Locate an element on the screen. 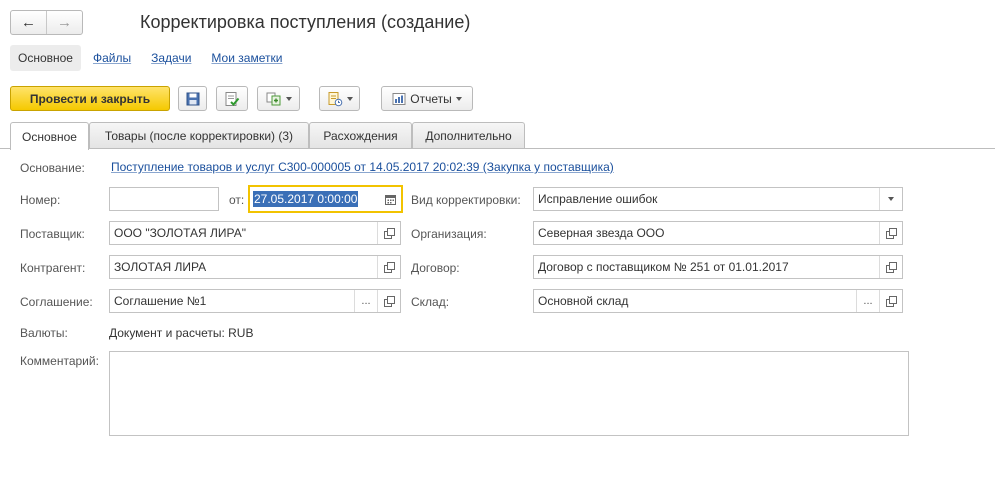  number-label: Номер: is located at coordinates (40, 200).